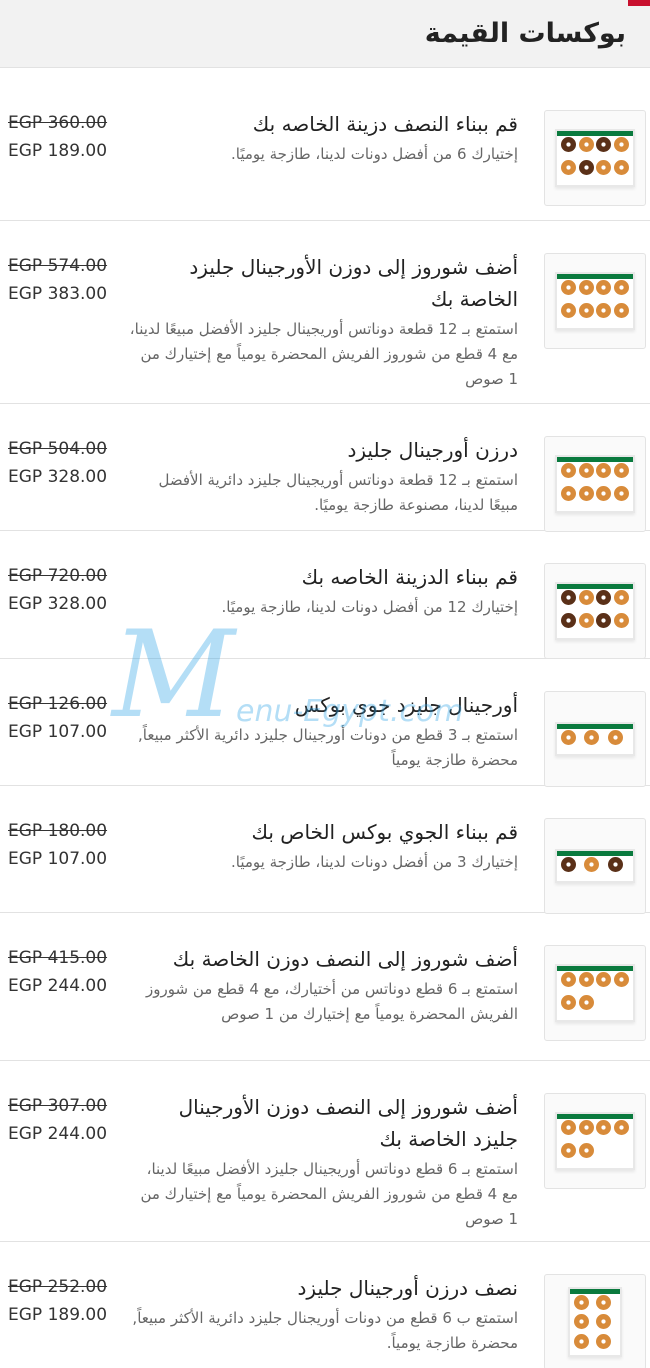  I want to click on product-title: قم ببناء الدزينة الخاصه بك, so click(409, 577).